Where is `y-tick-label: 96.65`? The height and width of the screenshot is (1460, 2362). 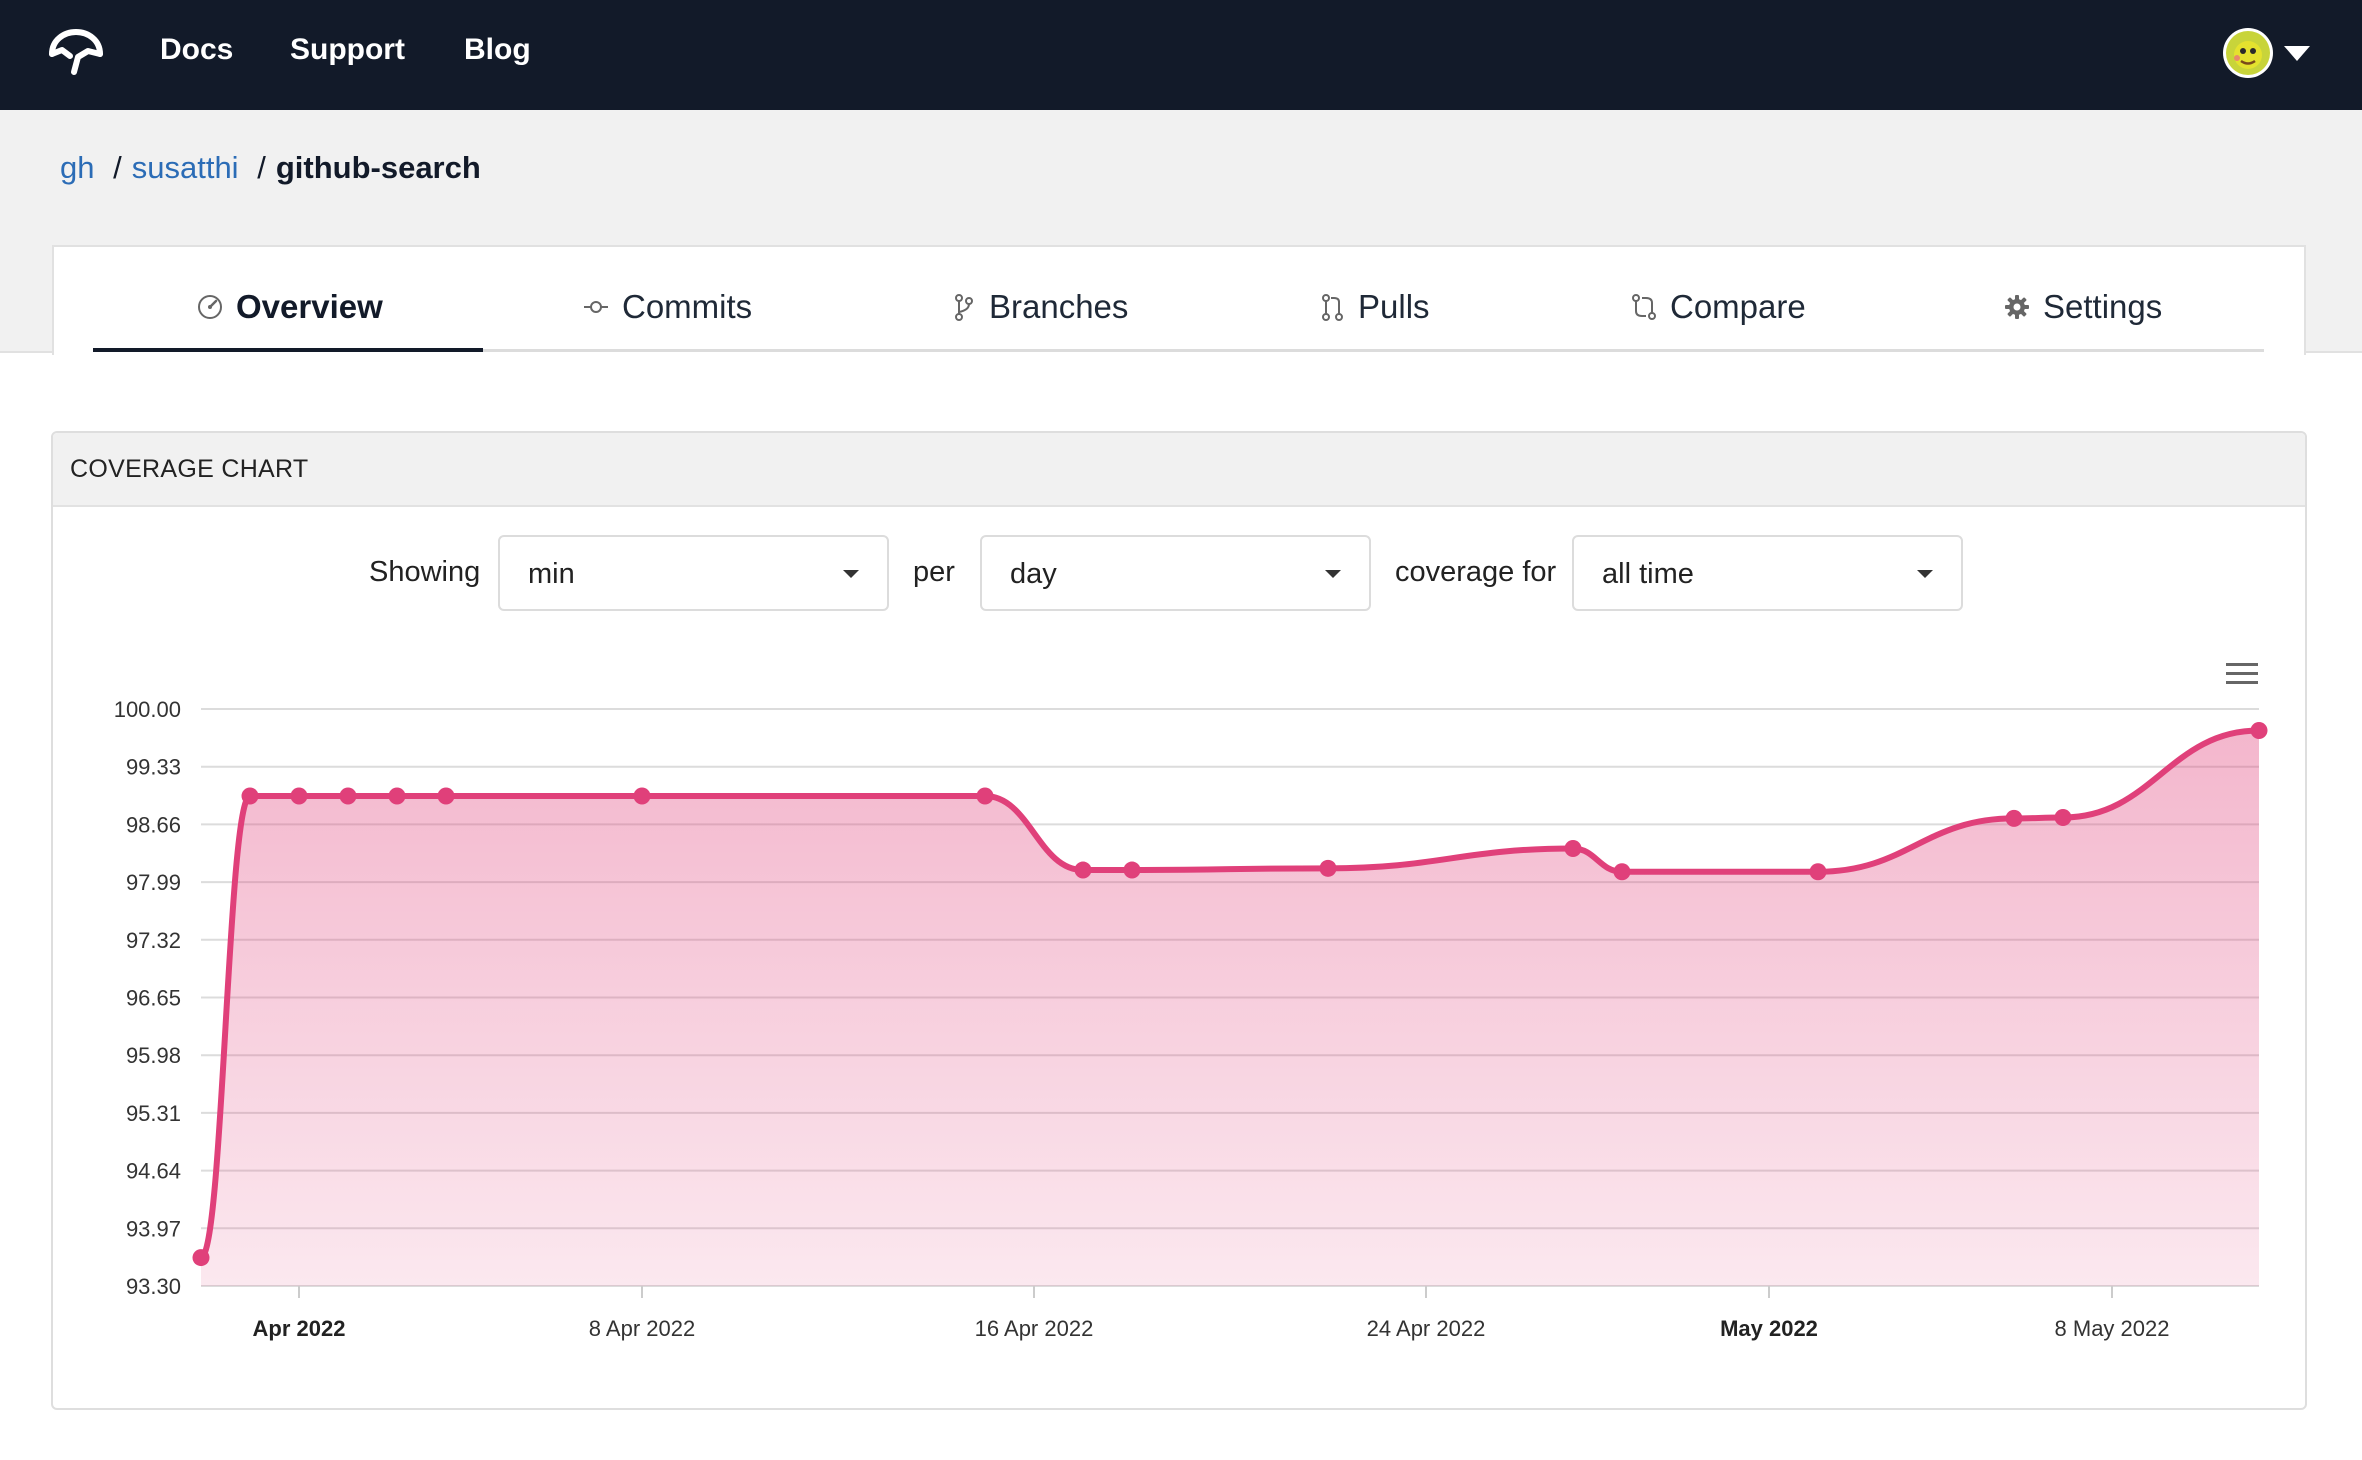
y-tick-label: 96.65 is located at coordinates (153, 998).